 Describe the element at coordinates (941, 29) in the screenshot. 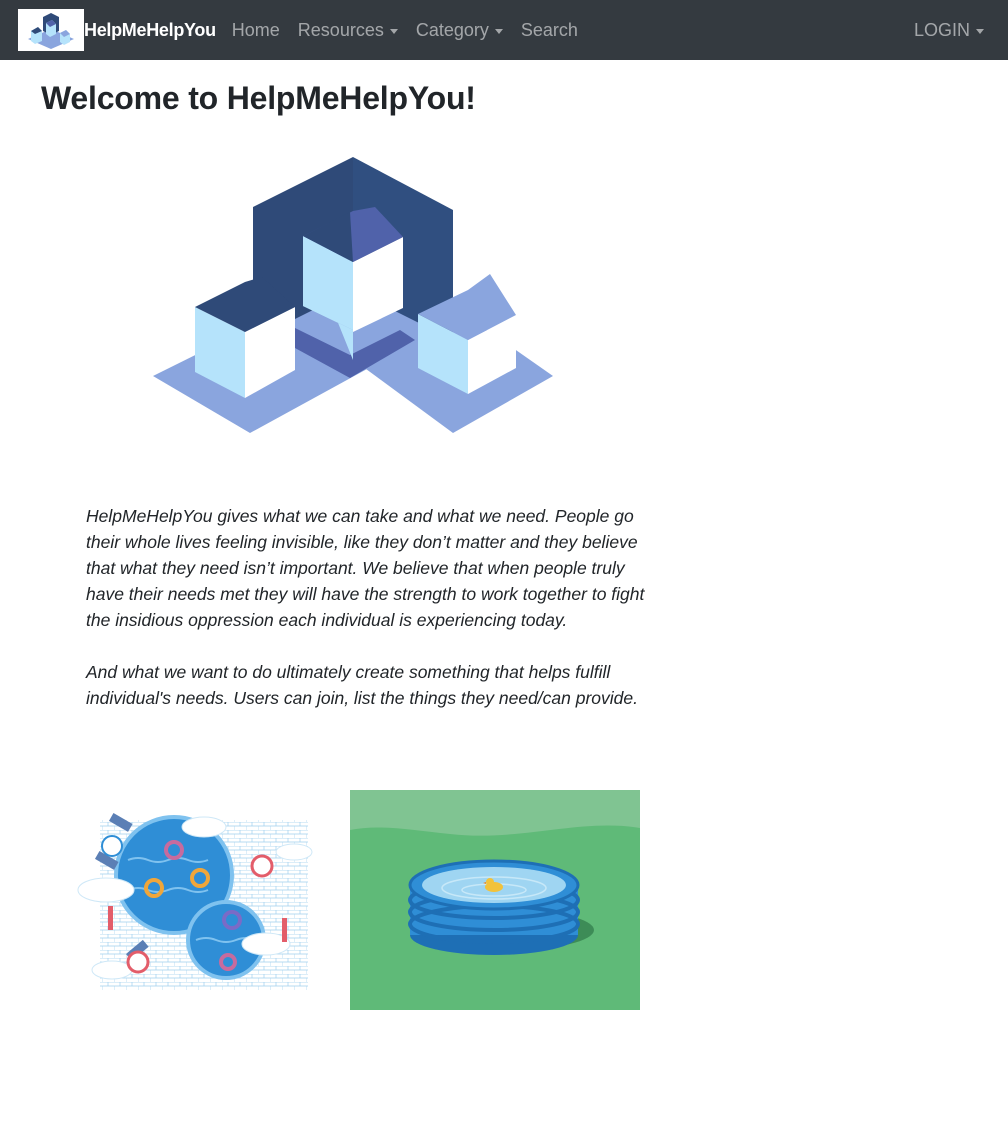

I see `login-label: LOGIN` at that location.